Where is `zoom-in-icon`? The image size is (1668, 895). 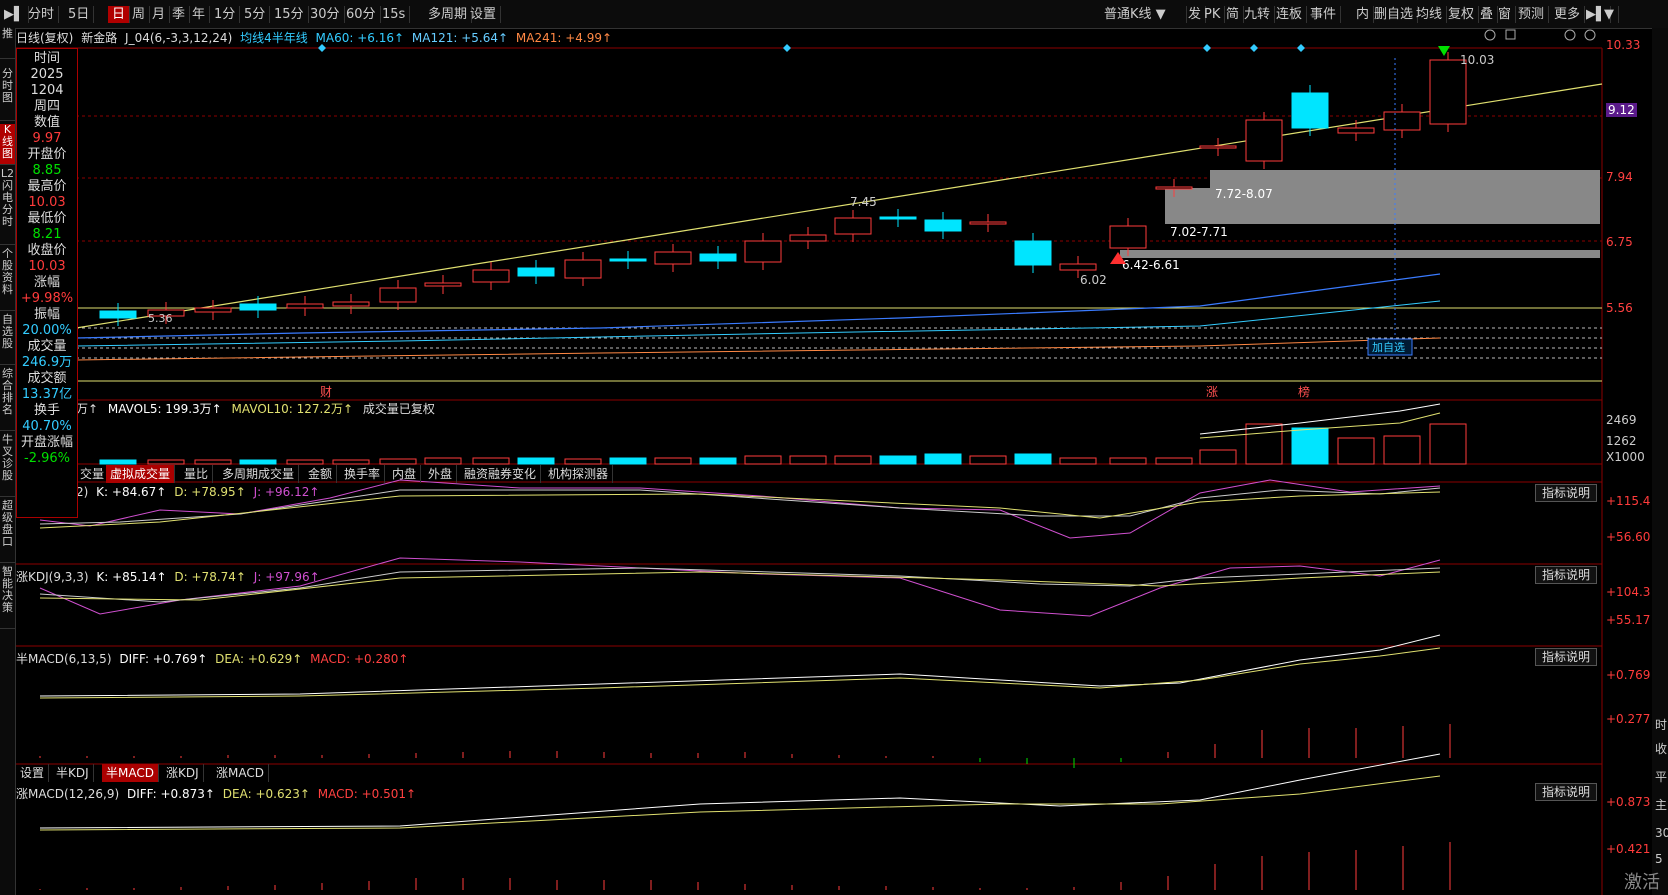
zoom-in-icon is located at coordinates (1570, 35).